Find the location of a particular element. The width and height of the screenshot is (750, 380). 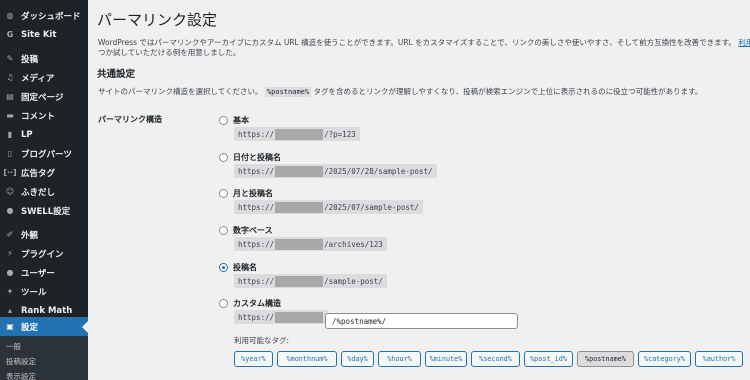

sitekit-icon: G is located at coordinates (10, 34).